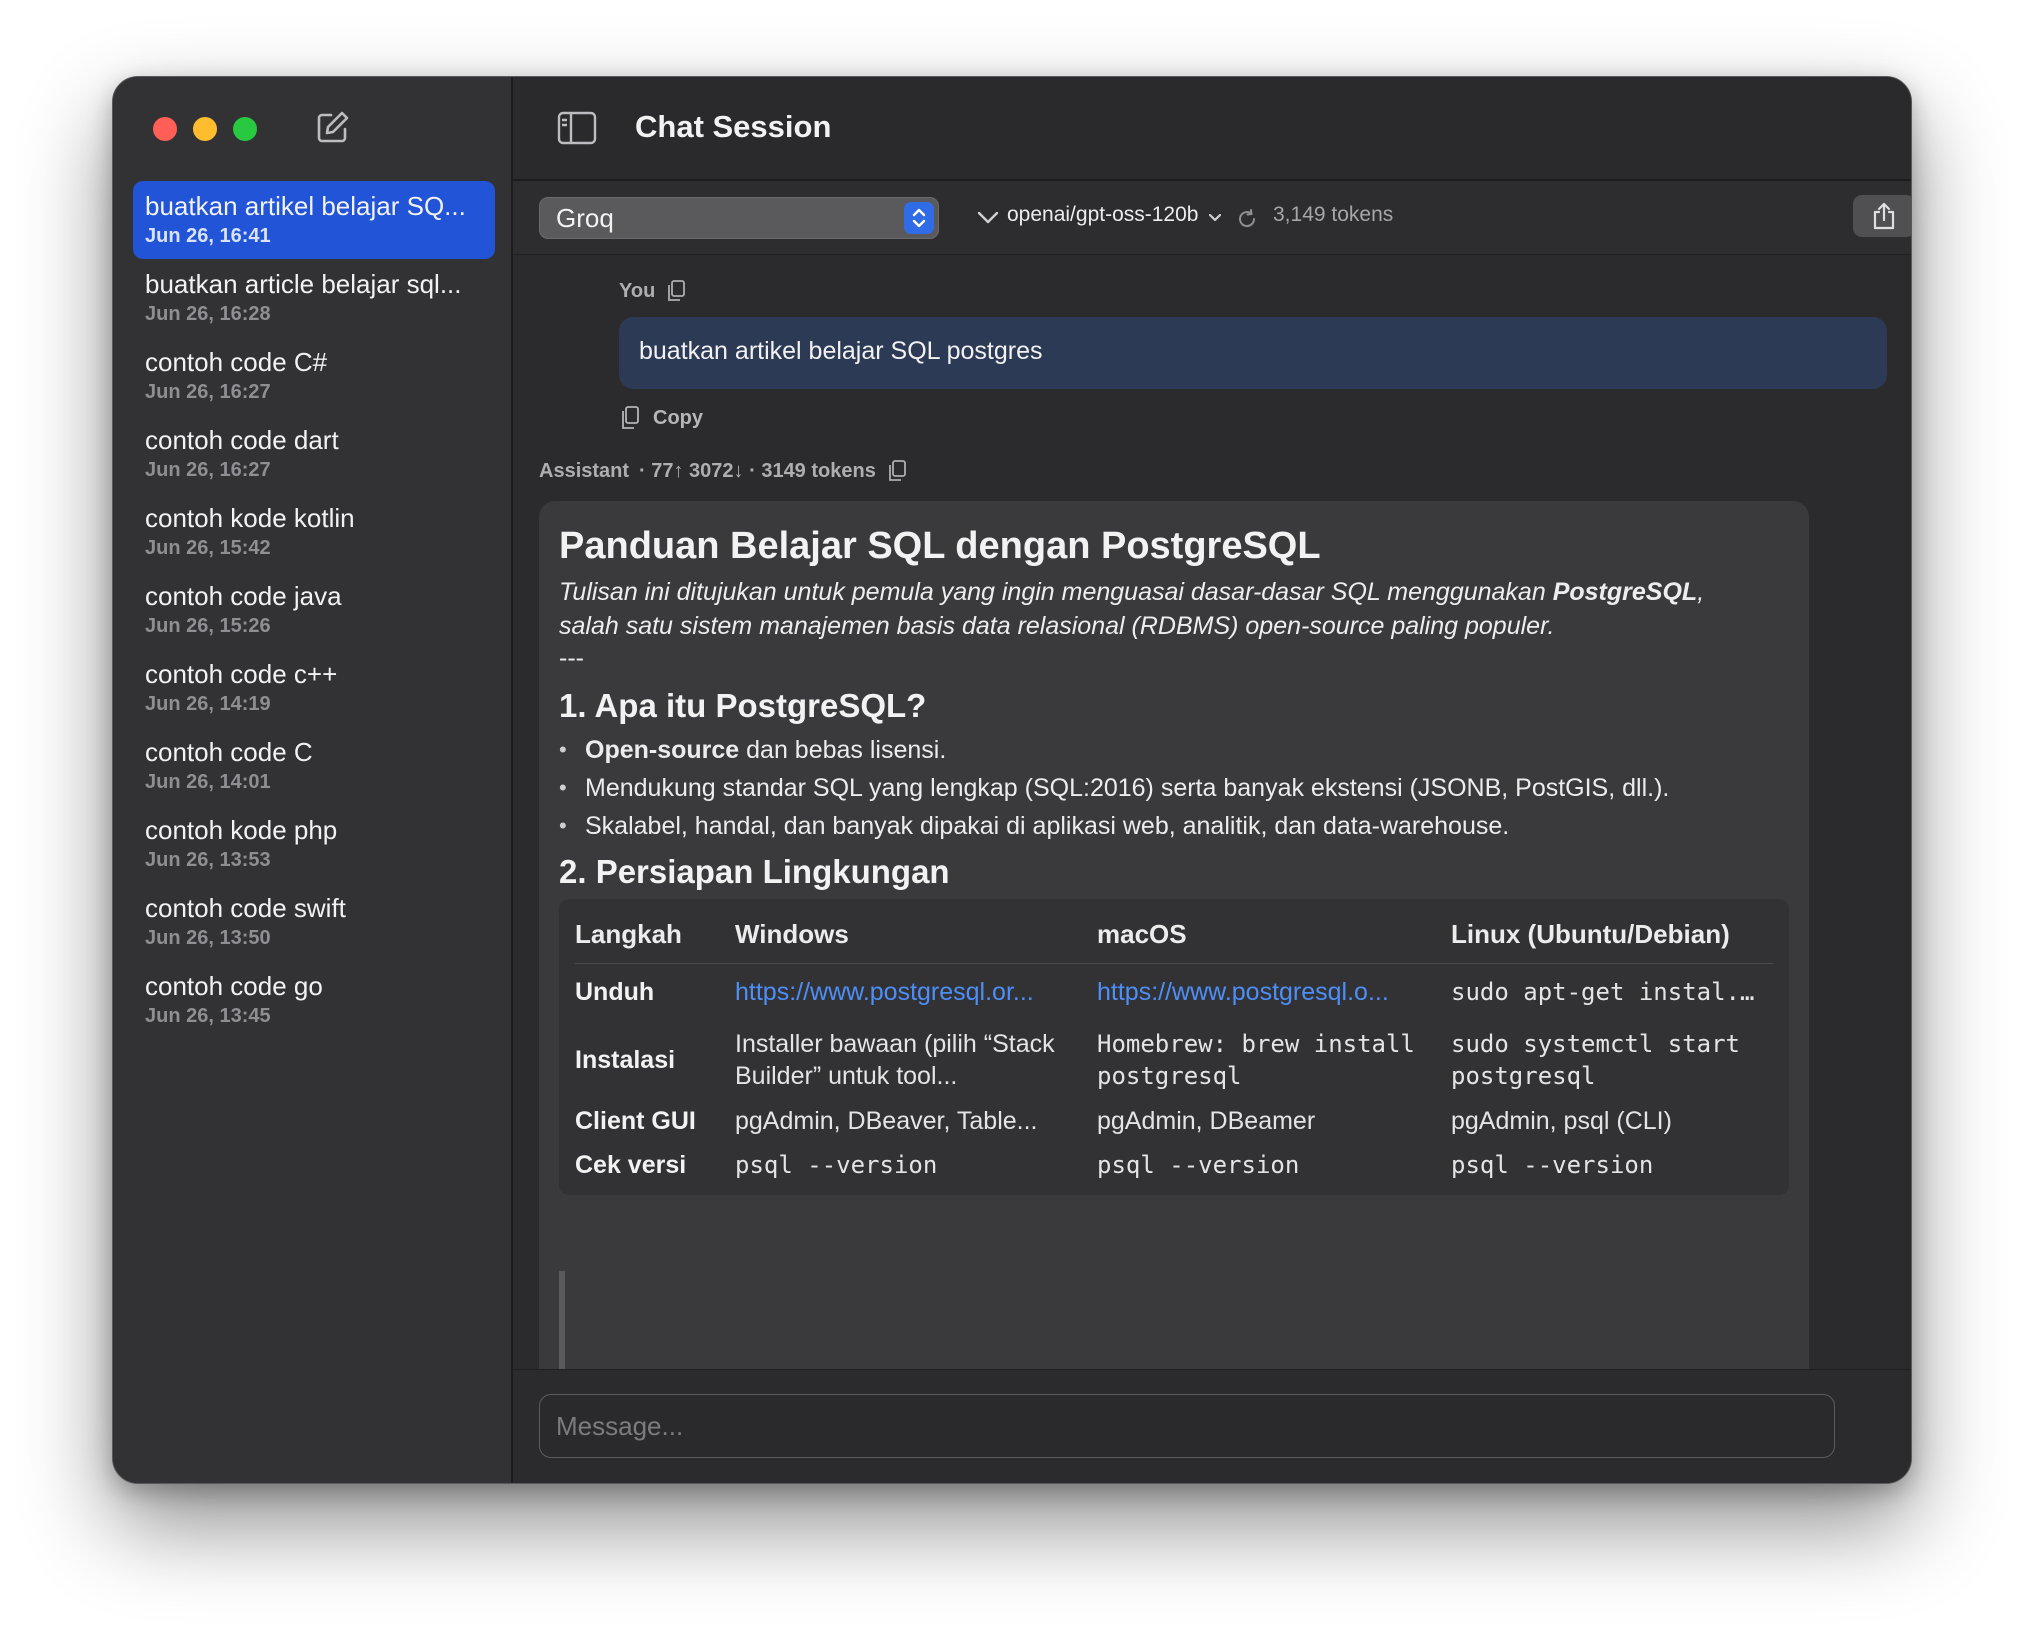  I want to click on chevron-down-icon, so click(988, 218).